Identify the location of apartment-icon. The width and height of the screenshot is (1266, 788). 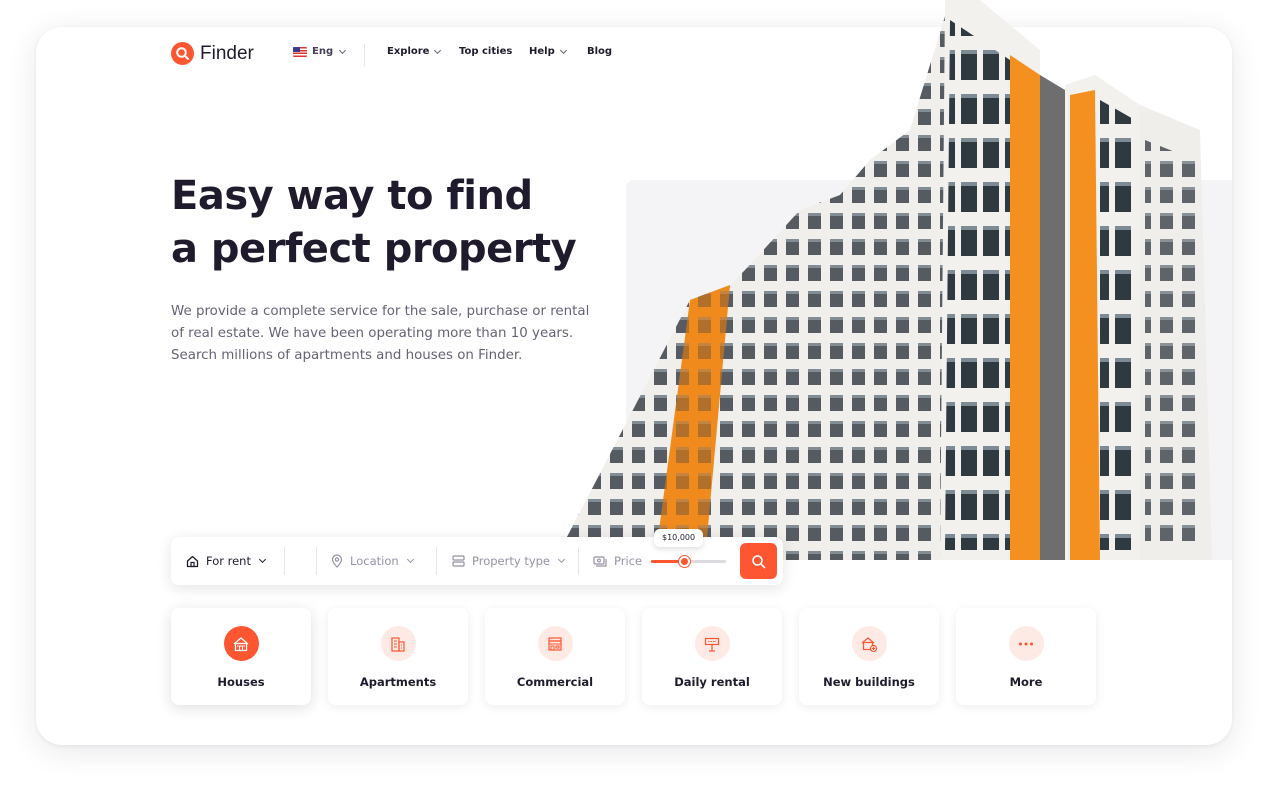
(398, 644).